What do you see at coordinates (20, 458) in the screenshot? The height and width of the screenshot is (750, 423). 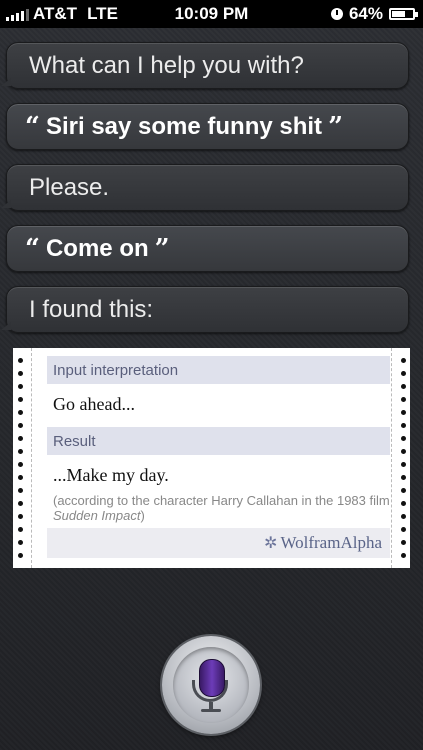 I see `left-perforation` at bounding box center [20, 458].